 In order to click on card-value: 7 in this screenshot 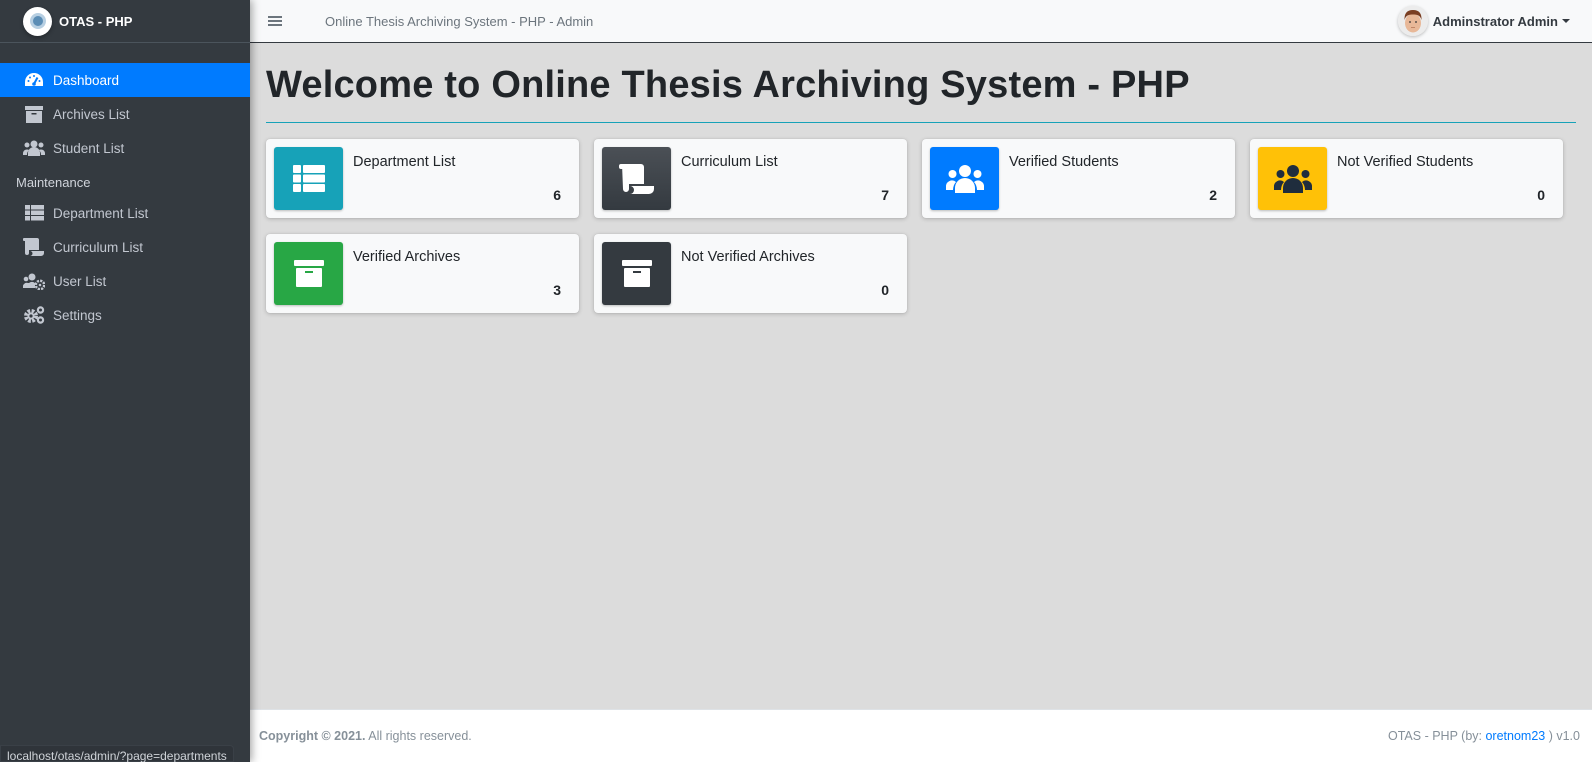, I will do `click(885, 195)`.